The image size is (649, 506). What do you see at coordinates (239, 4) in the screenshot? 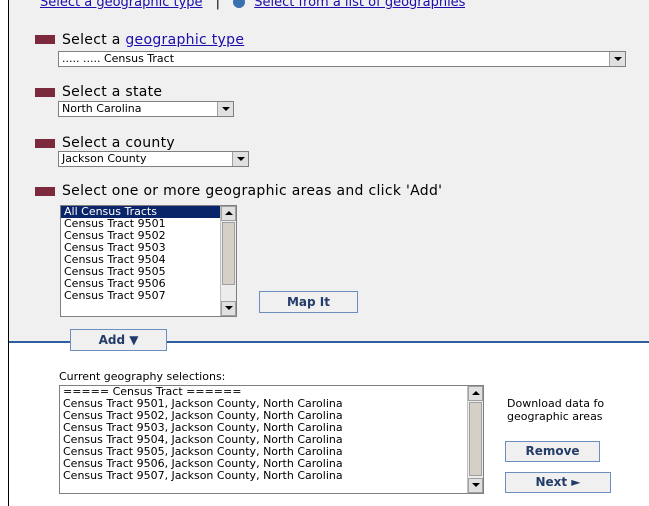
I see `radio-icon` at bounding box center [239, 4].